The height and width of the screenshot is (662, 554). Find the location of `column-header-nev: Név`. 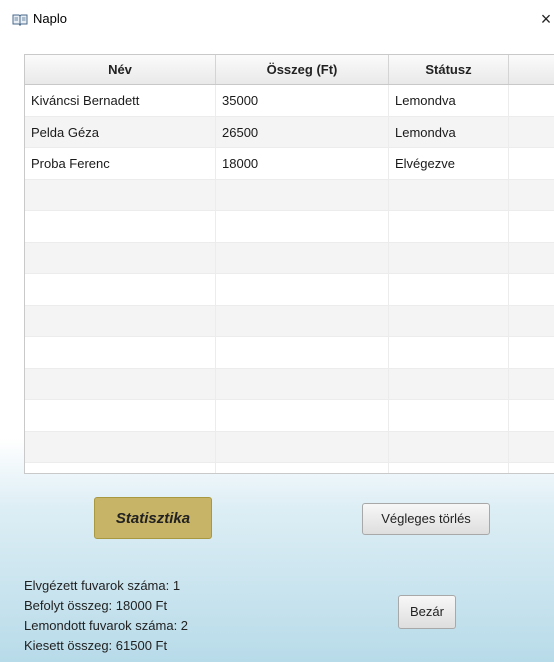

column-header-nev: Név is located at coordinates (120, 69).